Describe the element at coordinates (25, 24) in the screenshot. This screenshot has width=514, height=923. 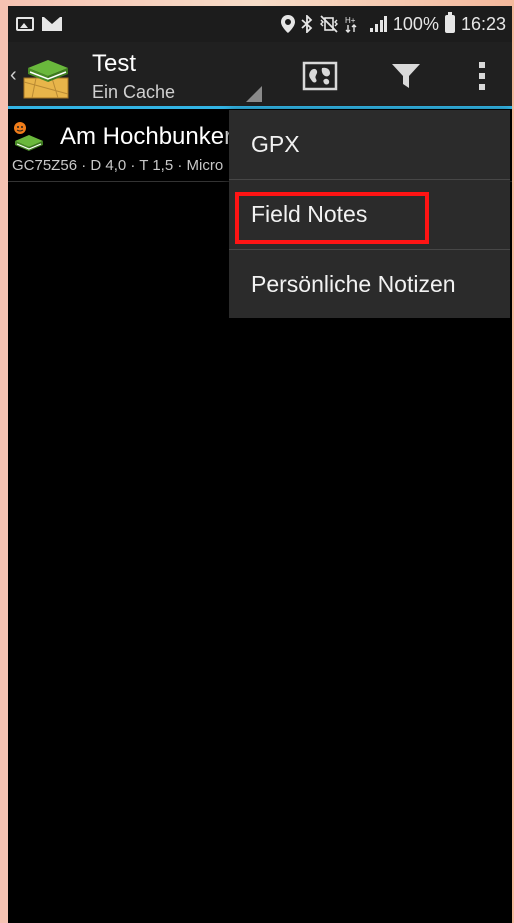
I see `gallery-notification-icon` at that location.